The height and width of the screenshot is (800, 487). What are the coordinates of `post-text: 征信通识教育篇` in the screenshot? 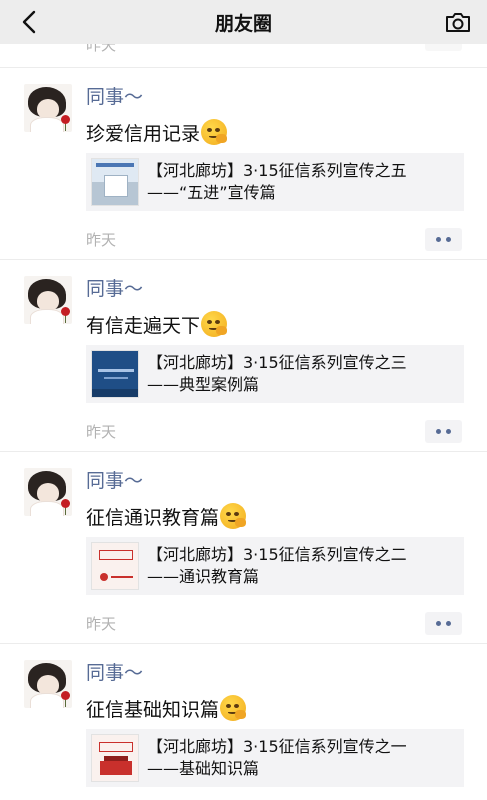 It's located at (166, 517).